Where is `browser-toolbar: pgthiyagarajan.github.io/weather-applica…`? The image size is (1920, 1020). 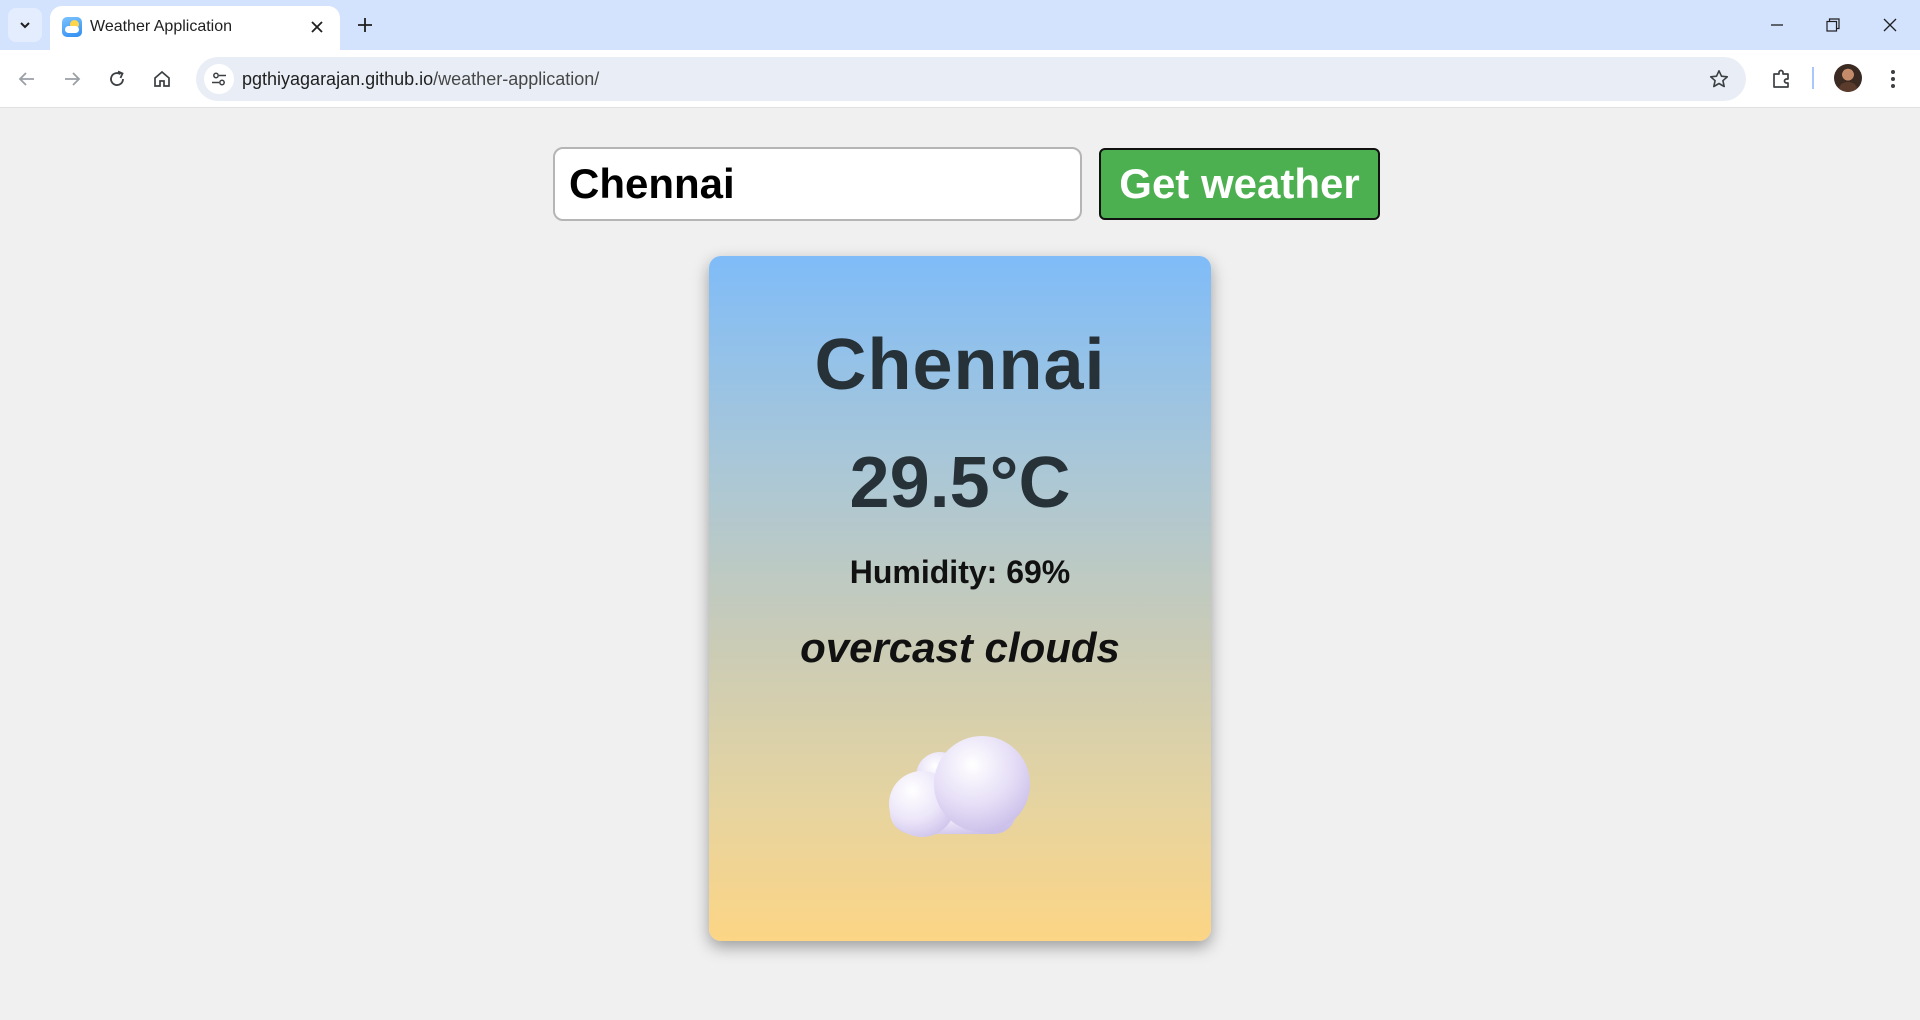
browser-toolbar: pgthiyagarajan.github.io/weather-applica… is located at coordinates (960, 79).